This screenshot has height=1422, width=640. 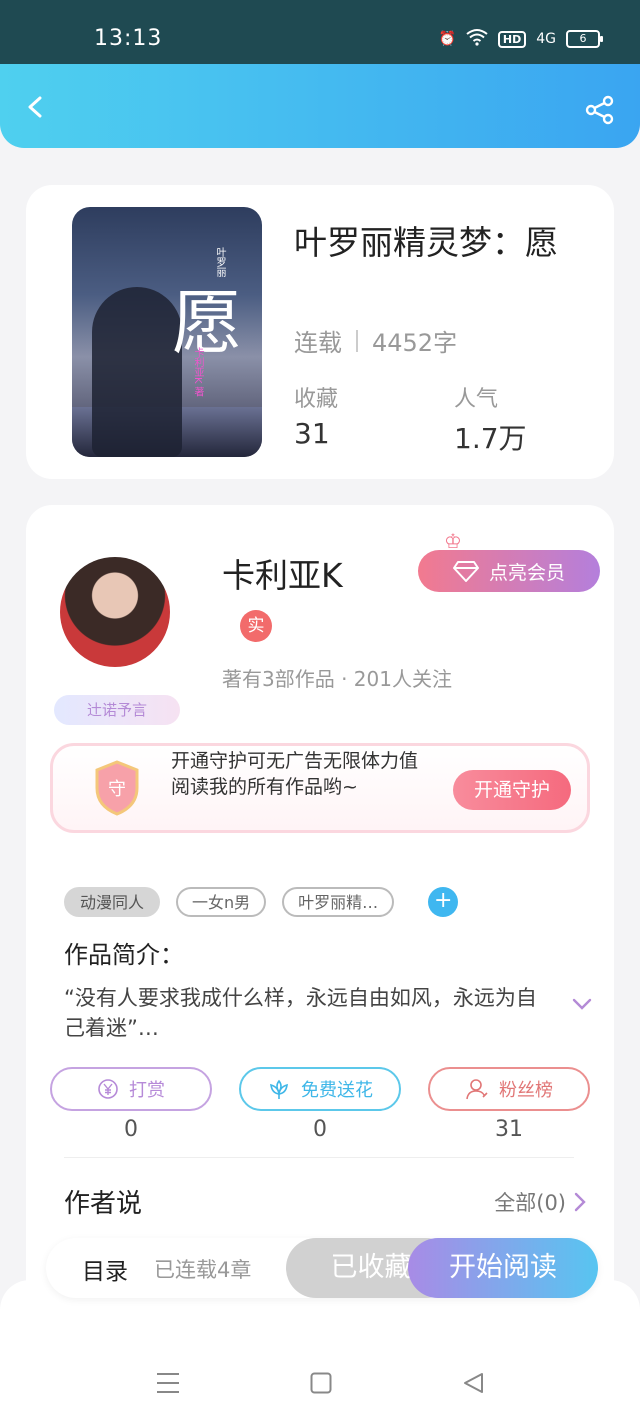 What do you see at coordinates (337, 1090) in the screenshot?
I see `send-flower-label: 免费送花` at bounding box center [337, 1090].